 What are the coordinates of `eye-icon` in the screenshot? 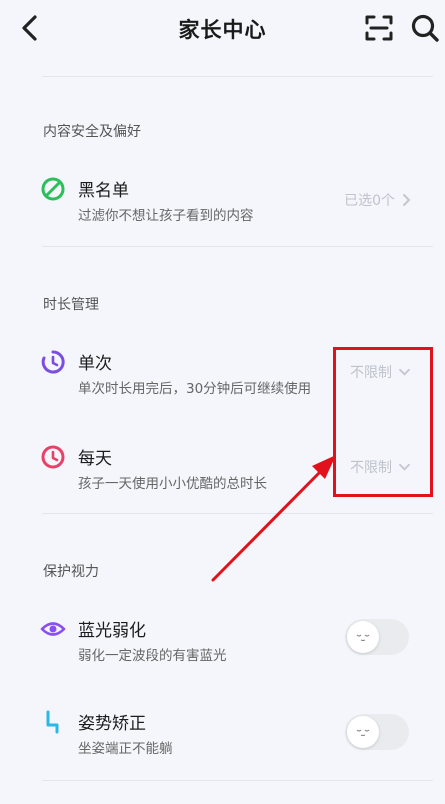 It's located at (53, 629).